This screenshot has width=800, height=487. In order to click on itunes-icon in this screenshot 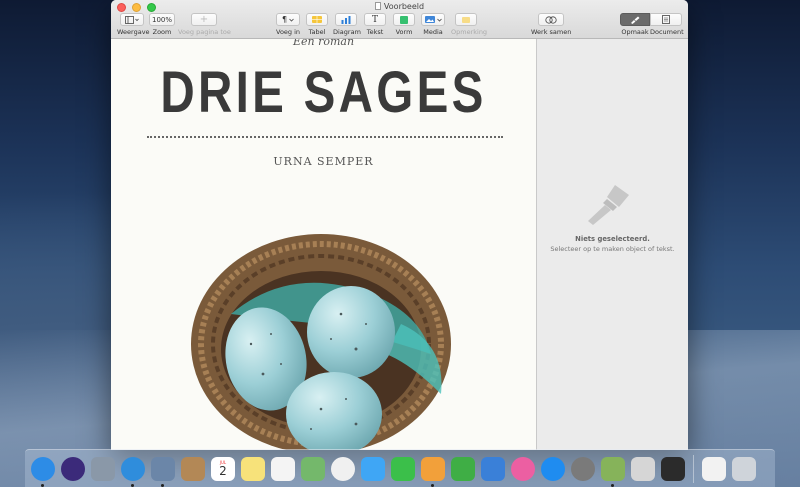, I will do `click(523, 468)`.